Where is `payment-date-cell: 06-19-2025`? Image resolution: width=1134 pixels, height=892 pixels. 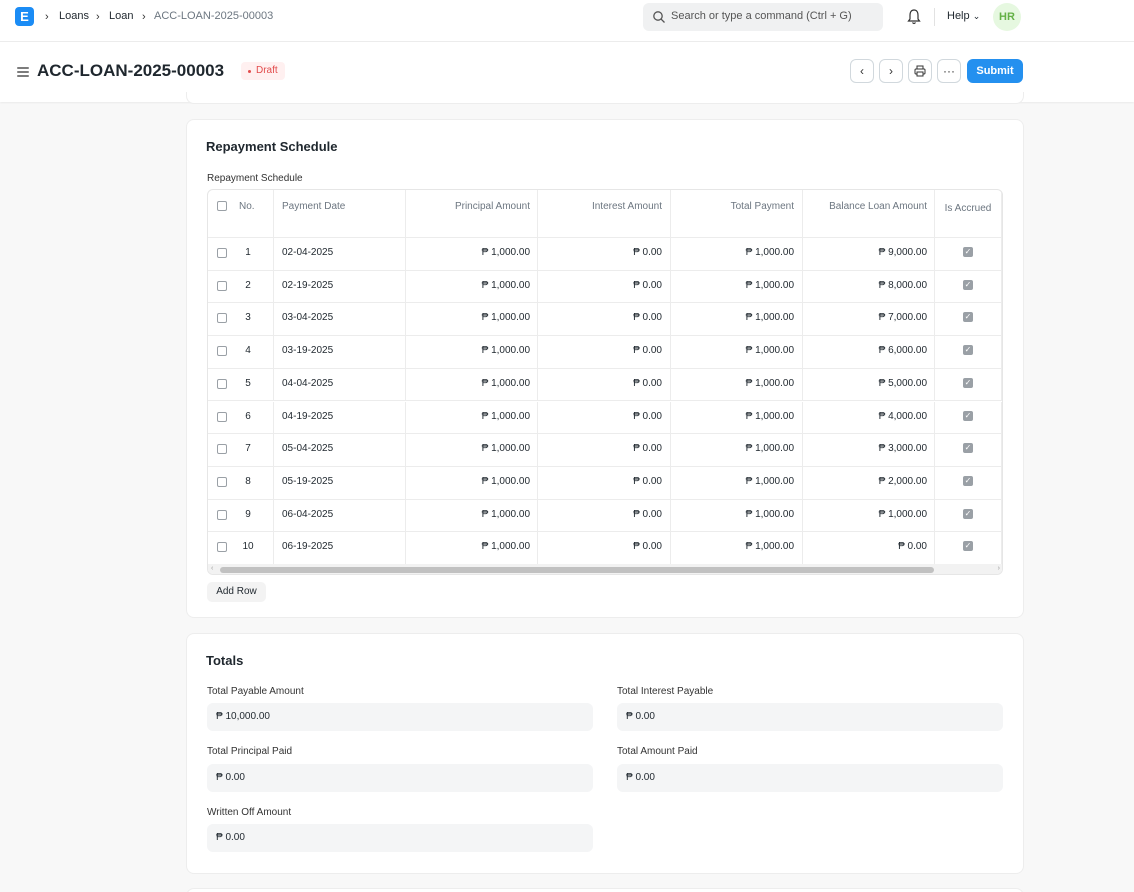
payment-date-cell: 06-19-2025 is located at coordinates (340, 548).